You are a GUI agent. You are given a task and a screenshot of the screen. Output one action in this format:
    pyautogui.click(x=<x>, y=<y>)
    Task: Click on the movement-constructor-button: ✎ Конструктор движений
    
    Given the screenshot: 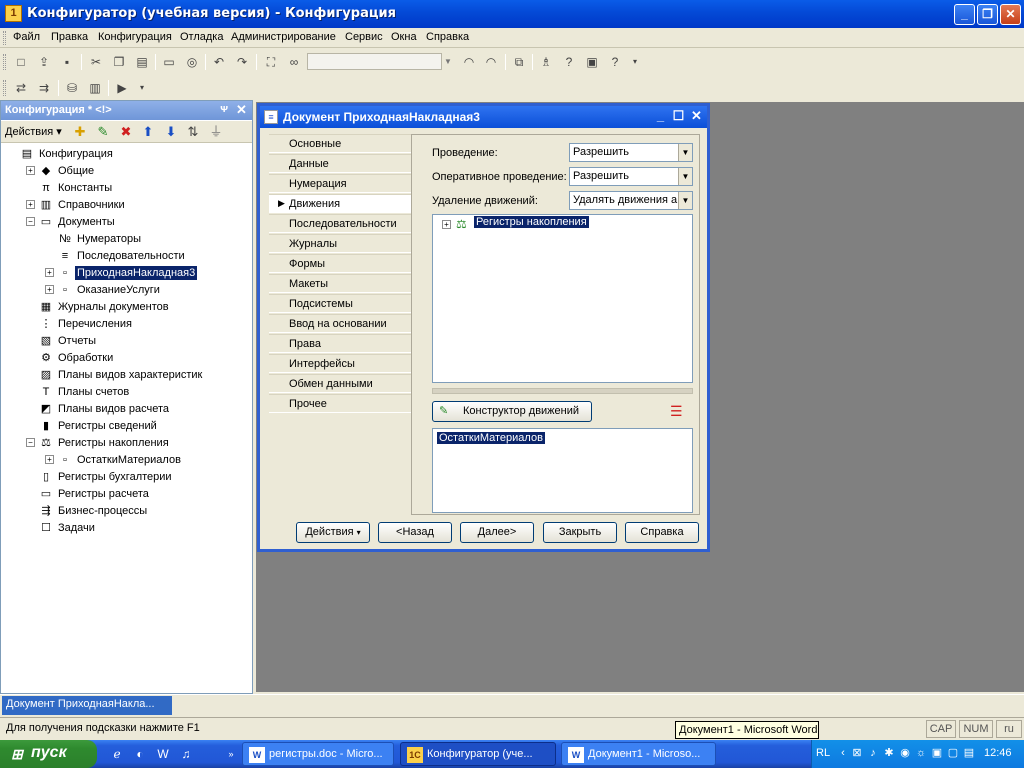 What is the action you would take?
    pyautogui.click(x=512, y=411)
    